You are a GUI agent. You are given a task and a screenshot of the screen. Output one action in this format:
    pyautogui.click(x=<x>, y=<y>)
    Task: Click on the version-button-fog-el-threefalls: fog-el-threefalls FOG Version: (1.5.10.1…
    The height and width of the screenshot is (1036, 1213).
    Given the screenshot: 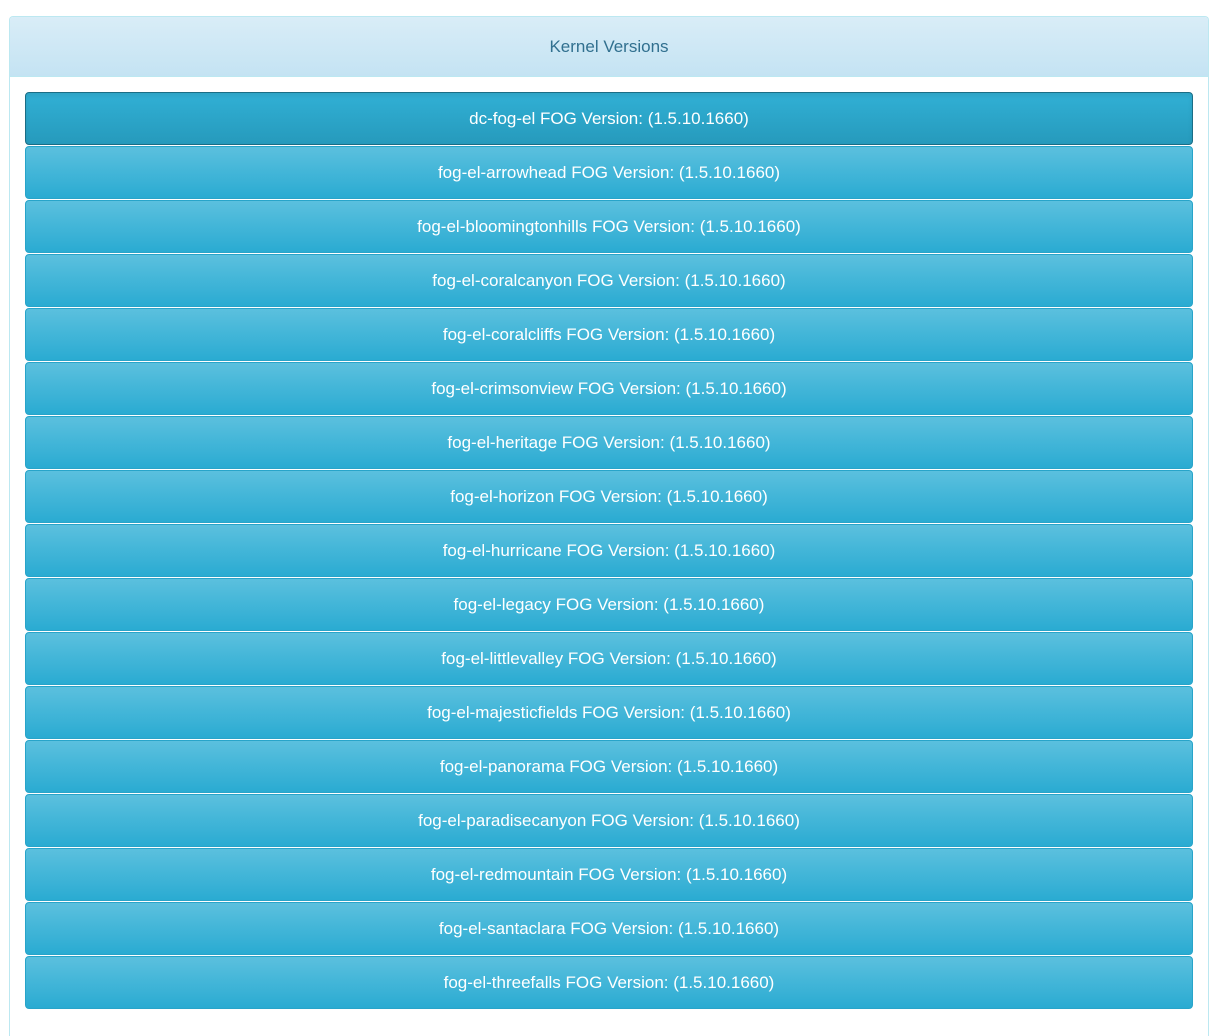 What is the action you would take?
    pyautogui.click(x=609, y=982)
    